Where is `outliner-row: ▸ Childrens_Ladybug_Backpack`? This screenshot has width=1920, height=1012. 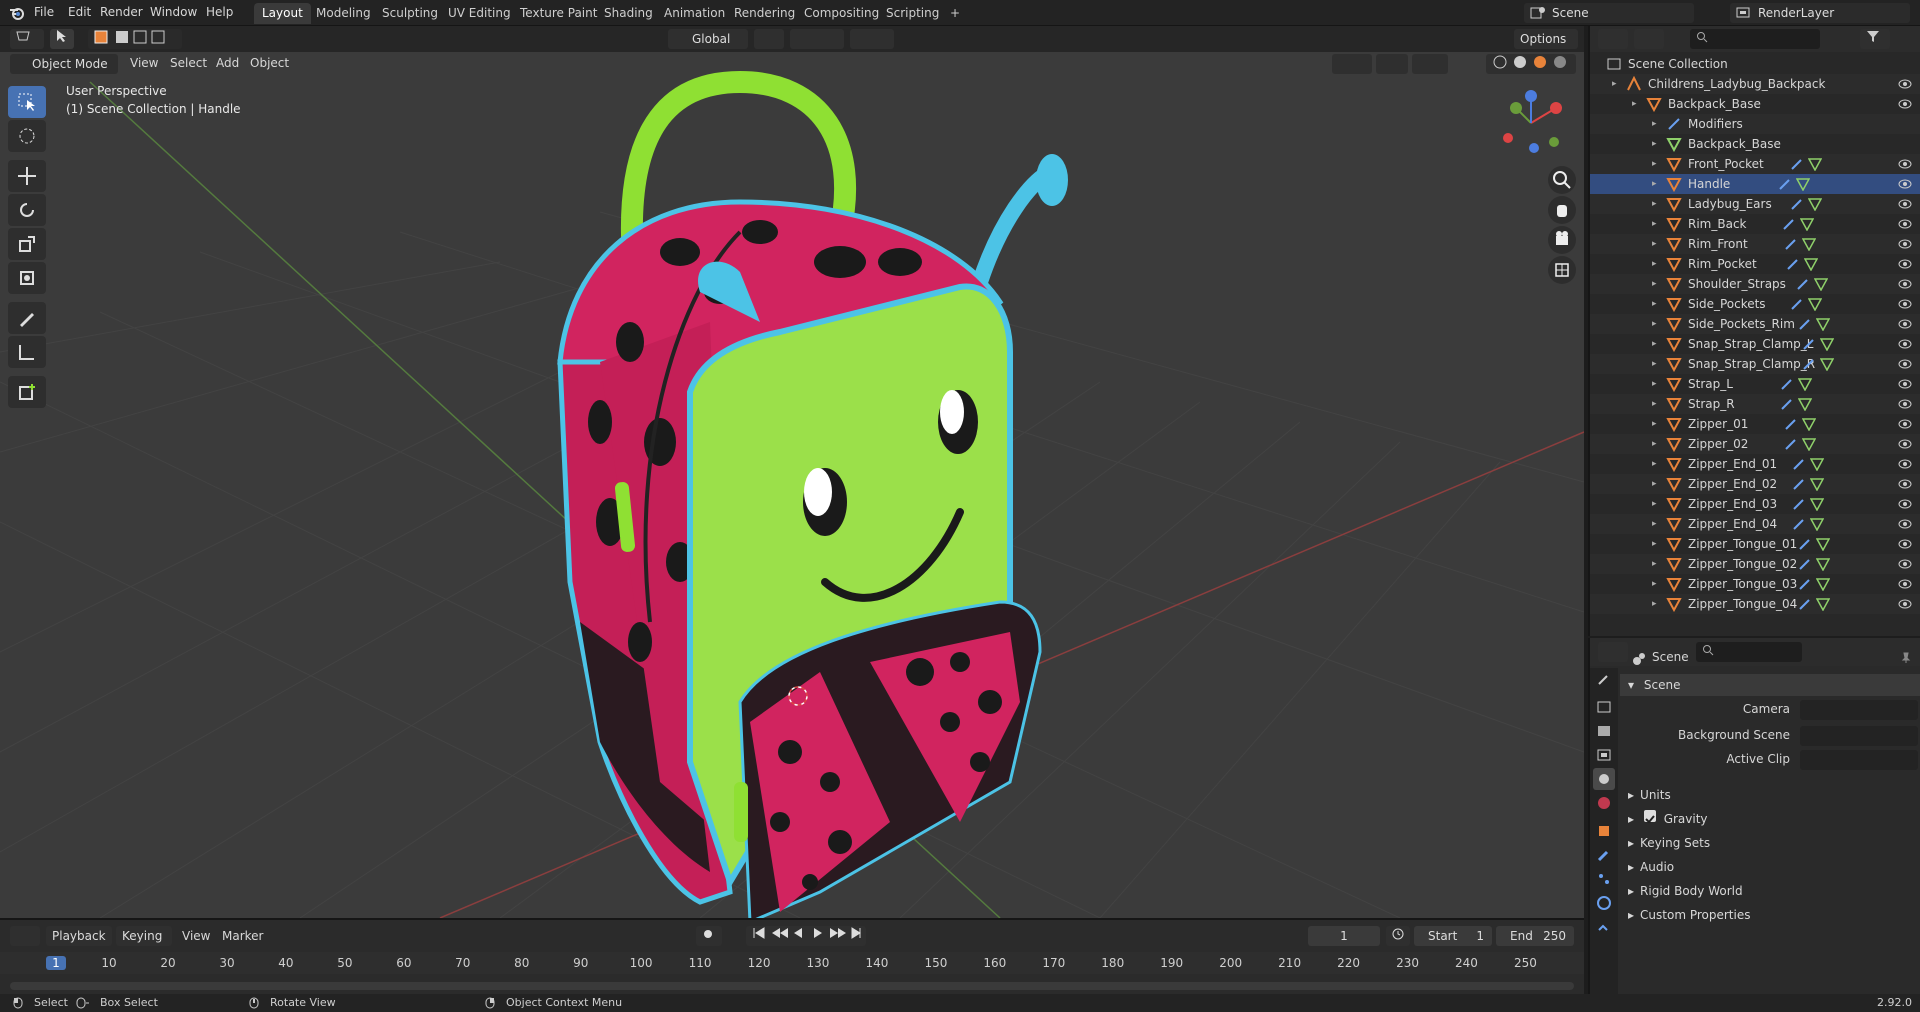 outliner-row: ▸ Childrens_Ladybug_Backpack is located at coordinates (1755, 84).